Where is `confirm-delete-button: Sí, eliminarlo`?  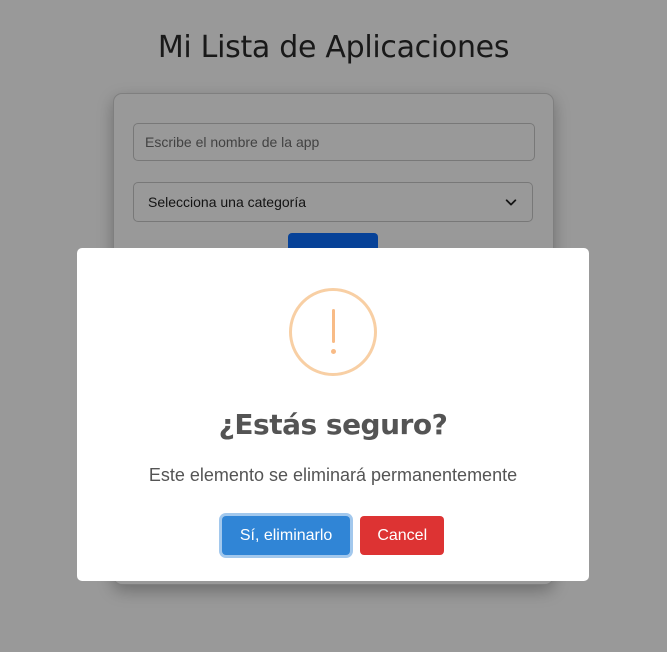 confirm-delete-button: Sí, eliminarlo is located at coordinates (286, 535).